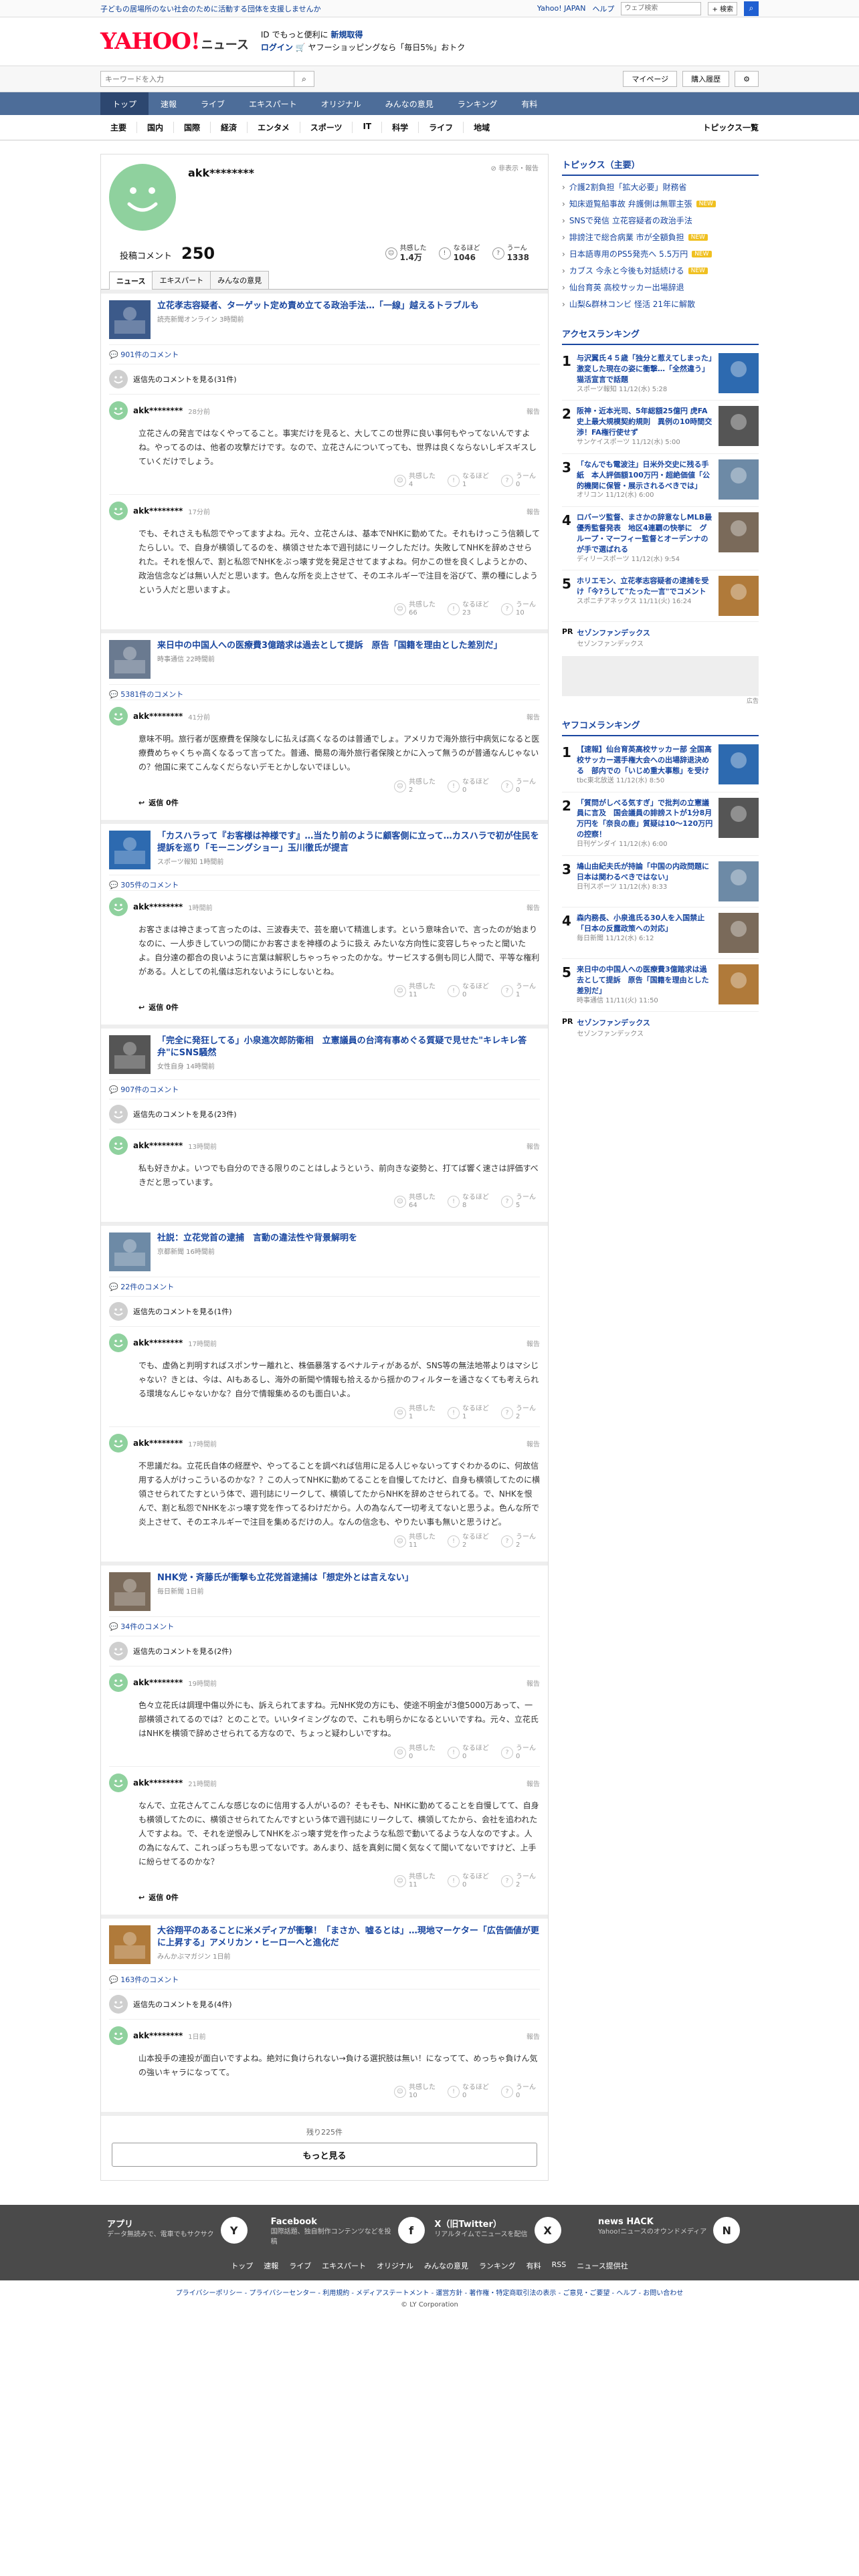  What do you see at coordinates (174, 41) in the screenshot?
I see `yahoo-news-logo: YAHOO! ニュース` at bounding box center [174, 41].